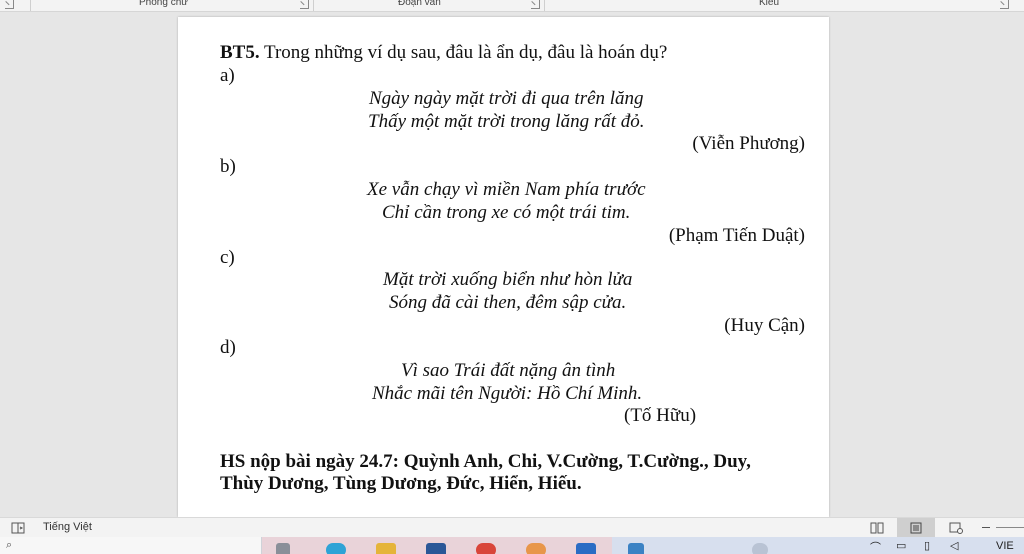  I want to click on group-label-paragraph: Đoạn văn, so click(419, 4).